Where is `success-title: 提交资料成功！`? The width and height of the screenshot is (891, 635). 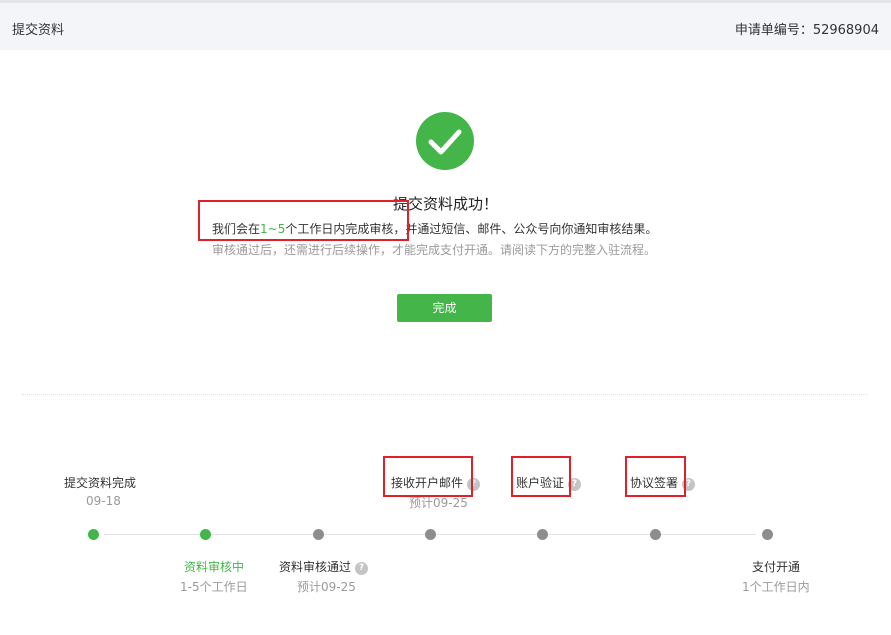 success-title: 提交资料成功！ is located at coordinates (445, 204).